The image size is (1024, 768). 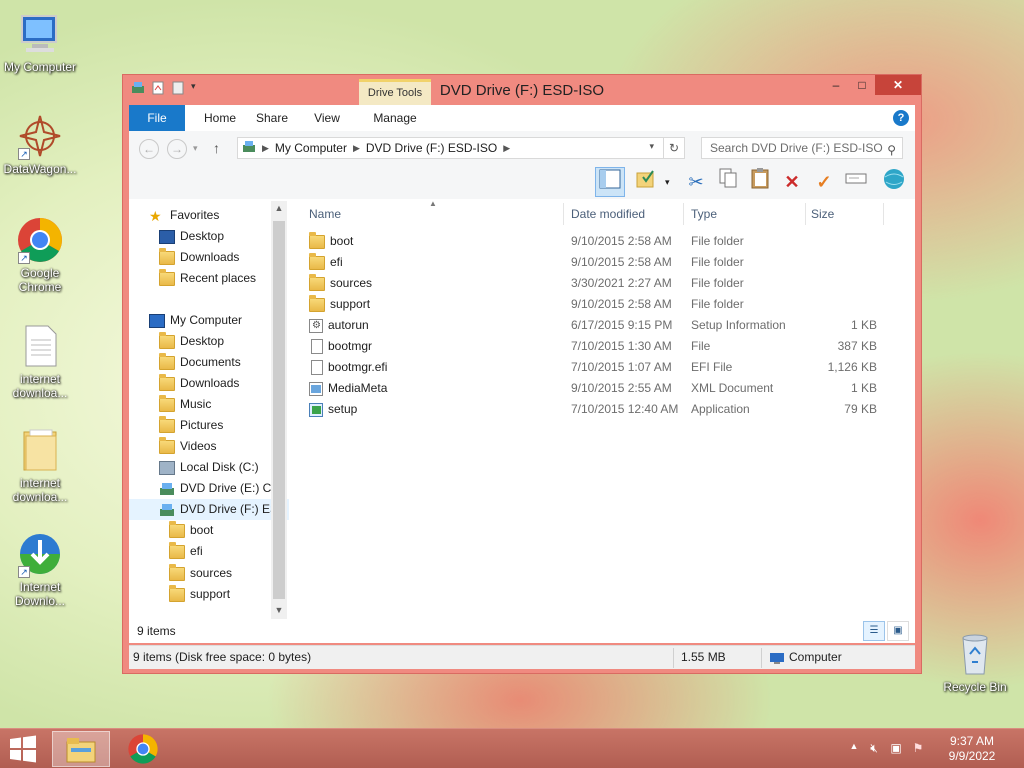 I want to click on file-row: boot 9/10/2015 2:58 AM File folder, so click(x=599, y=241).